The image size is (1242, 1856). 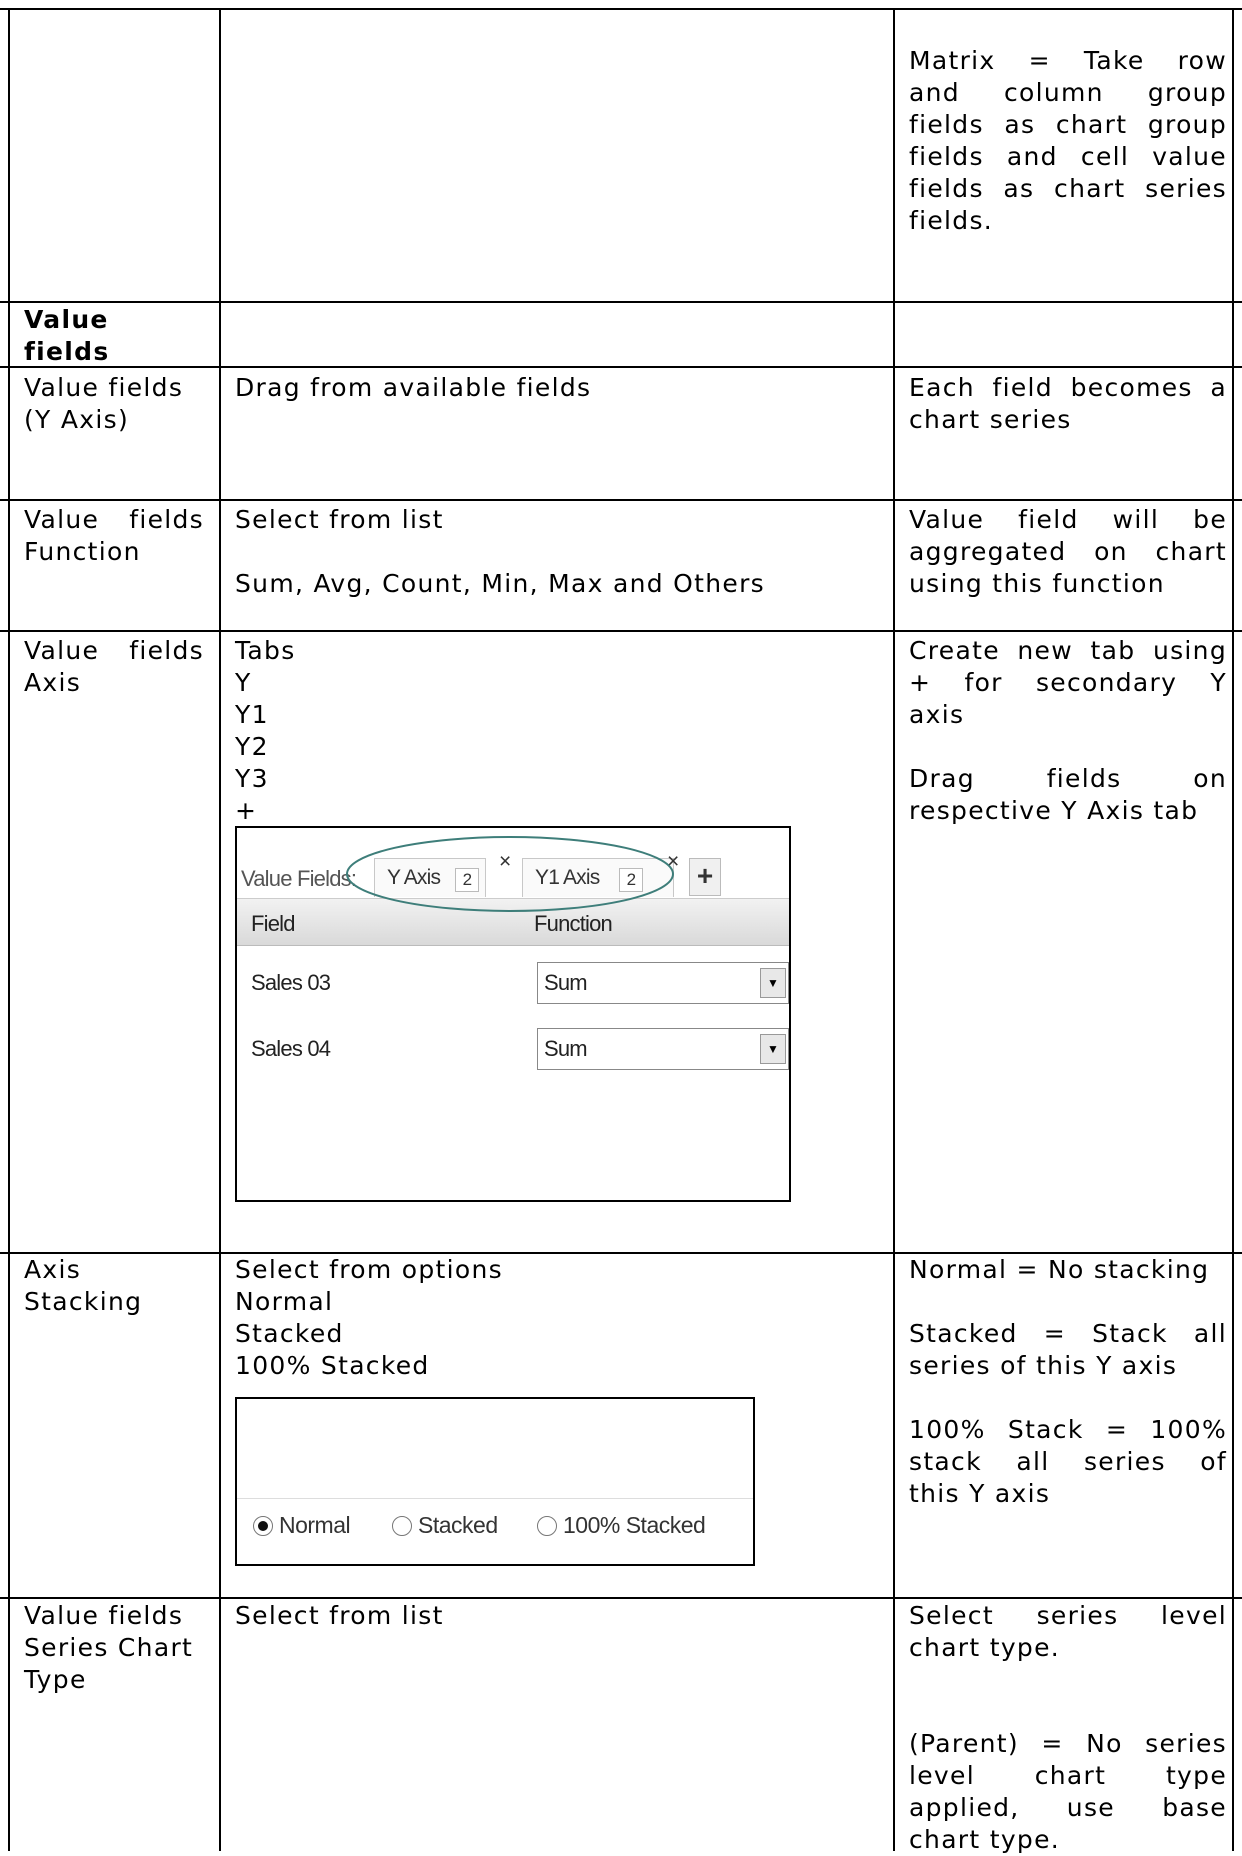 What do you see at coordinates (937, 714) in the screenshot?
I see `text-line: axis` at bounding box center [937, 714].